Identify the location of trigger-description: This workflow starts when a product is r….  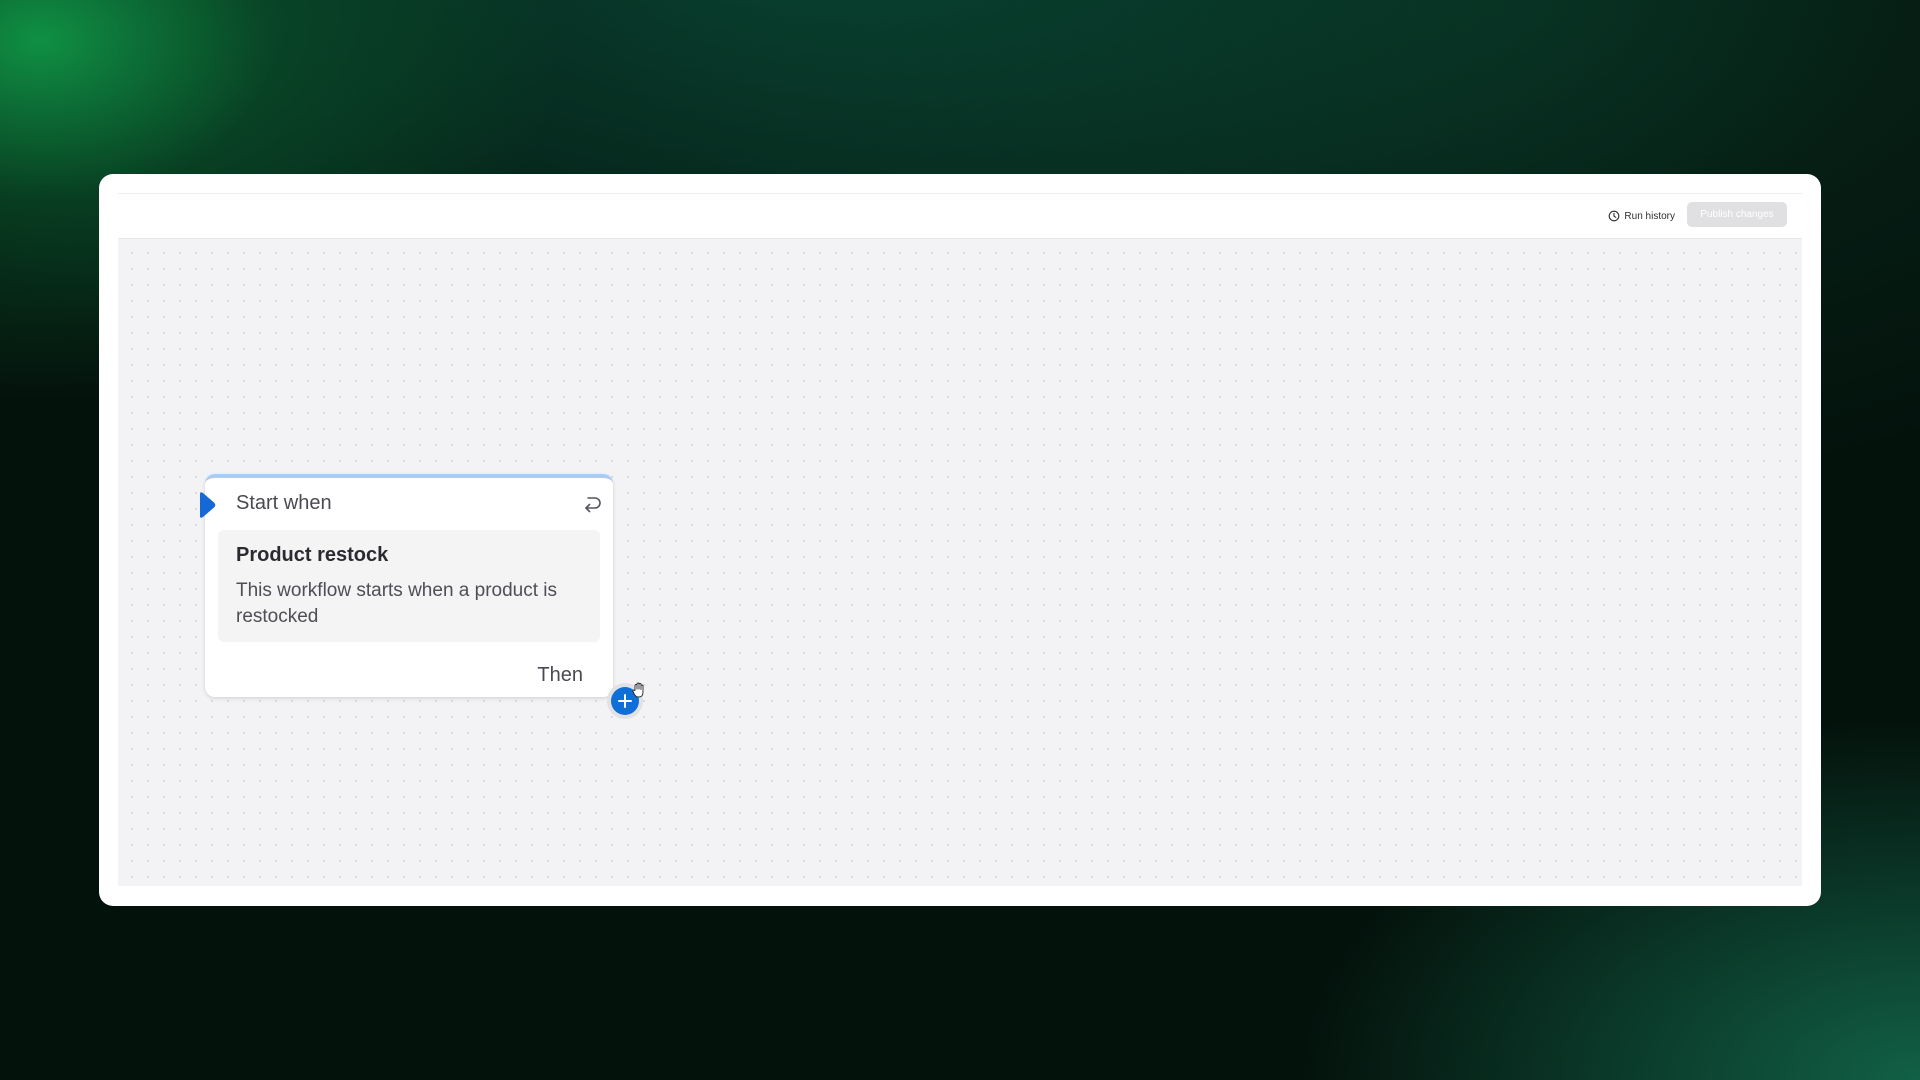
(397, 603).